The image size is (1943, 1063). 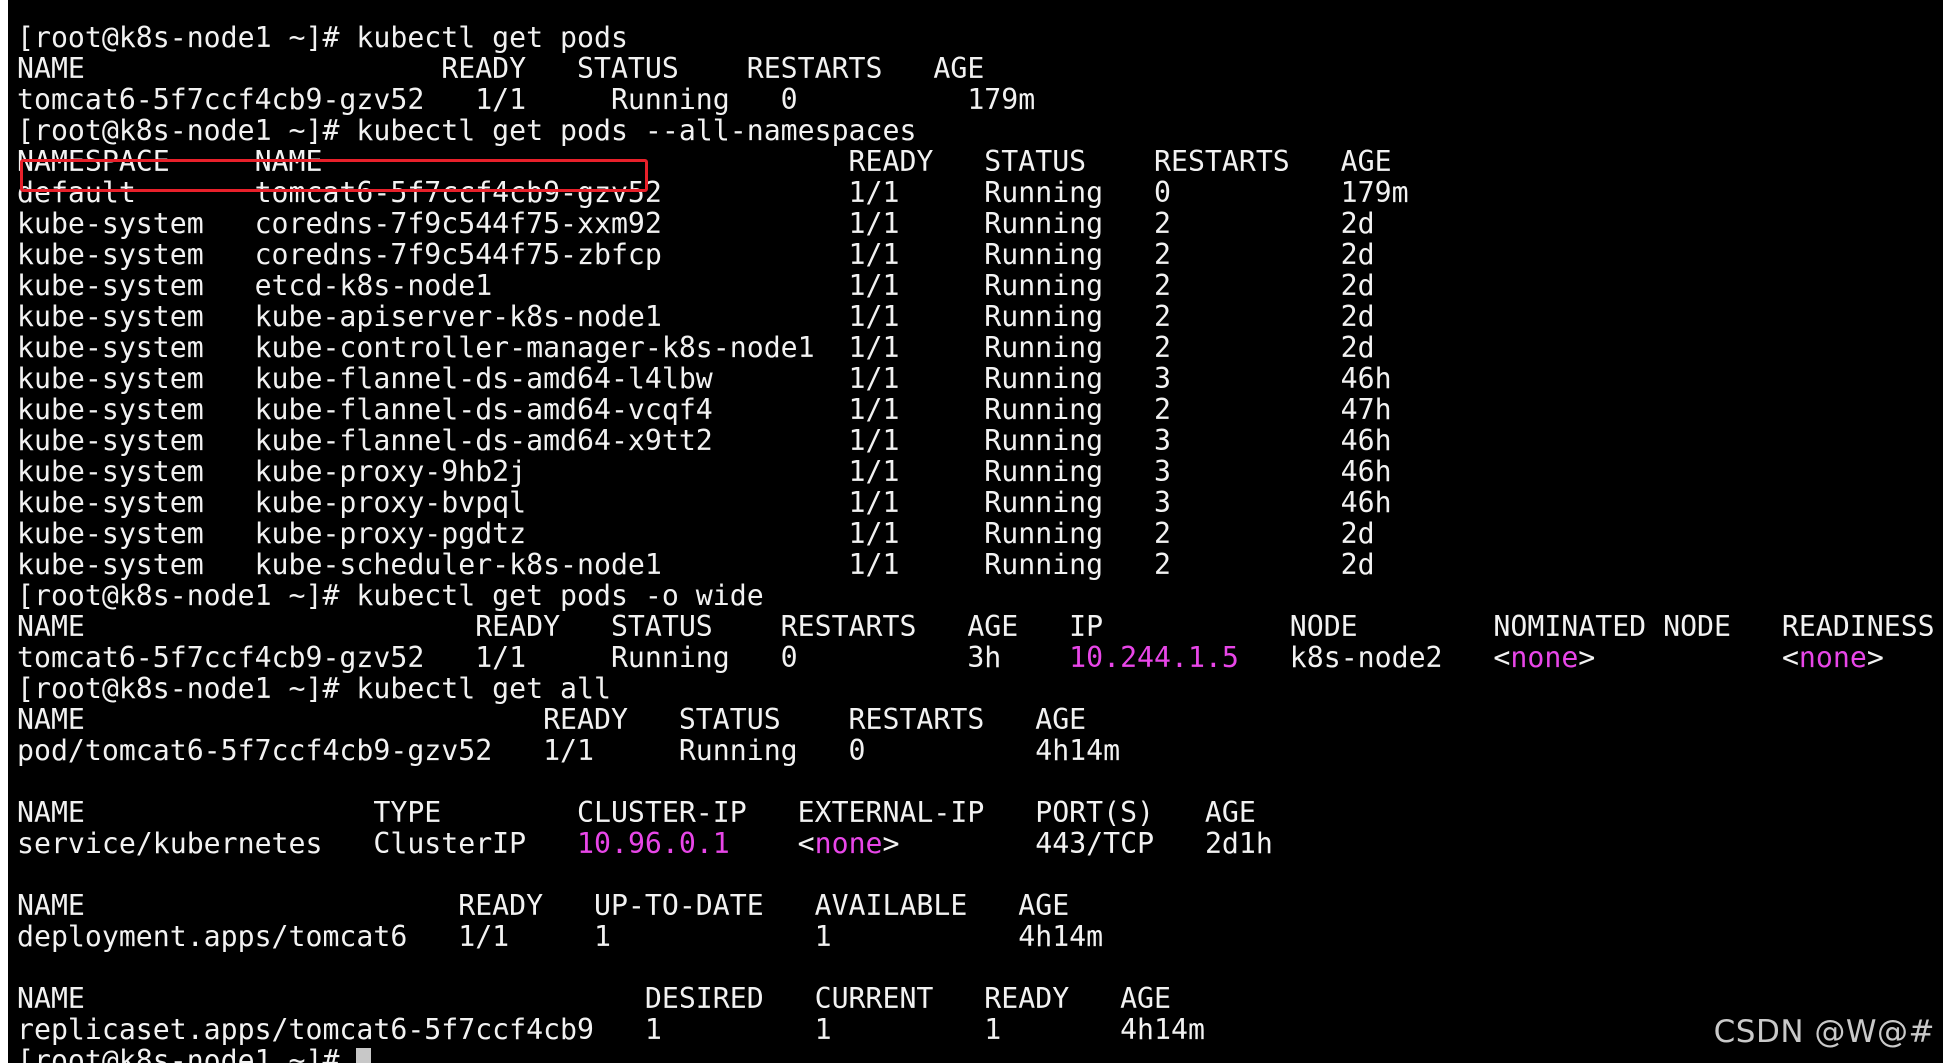 What do you see at coordinates (772, 843) in the screenshot?
I see `terminal-text: <` at bounding box center [772, 843].